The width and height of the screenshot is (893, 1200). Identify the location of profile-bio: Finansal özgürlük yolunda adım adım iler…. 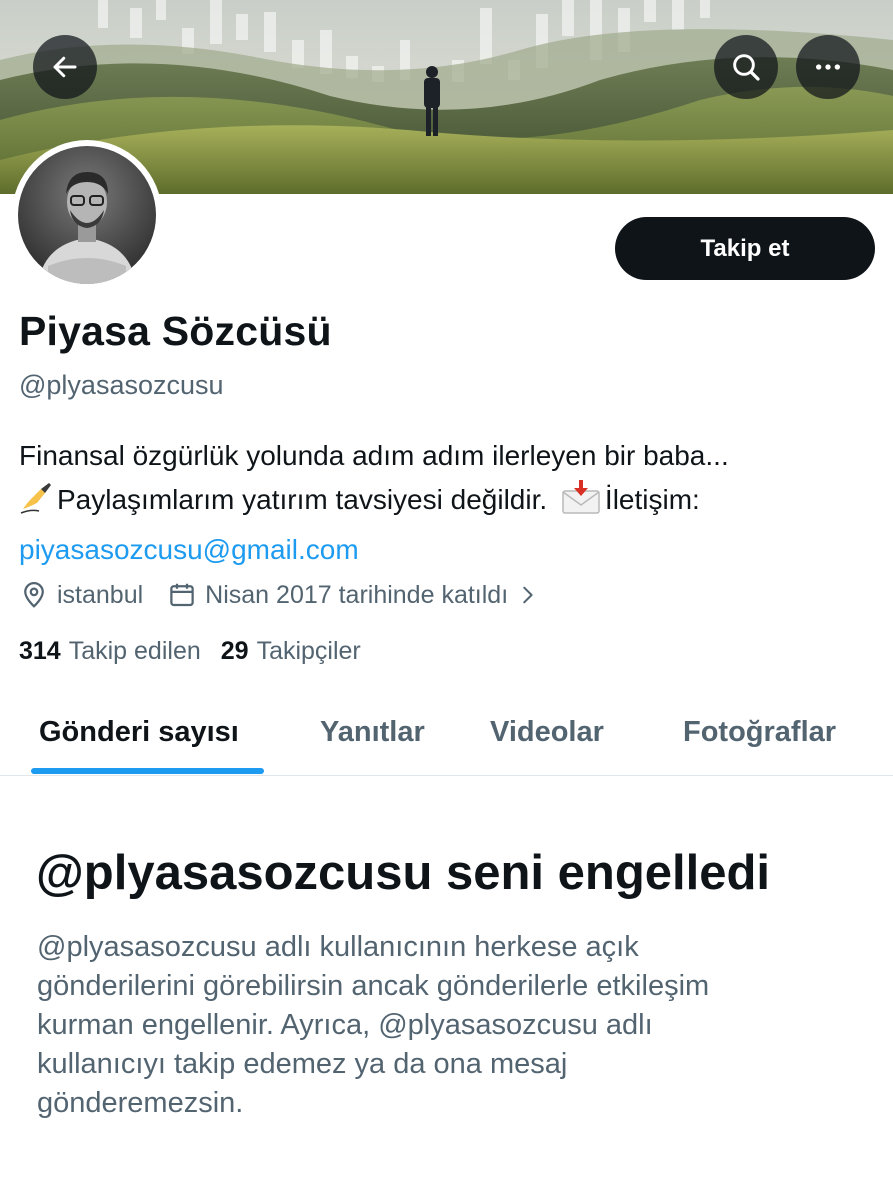
(449, 503).